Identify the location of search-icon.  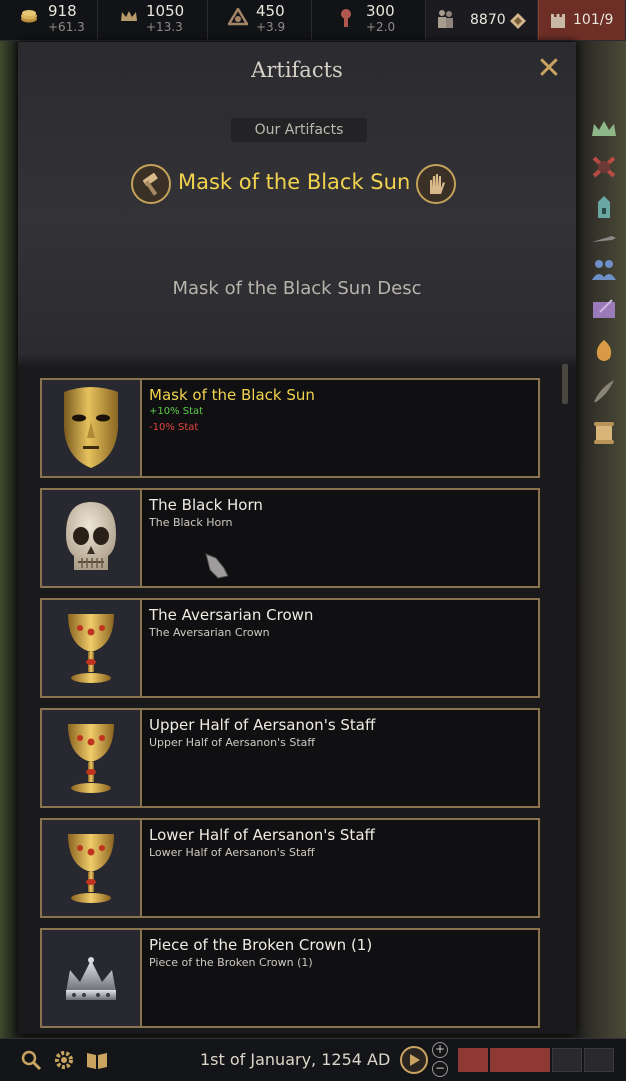
(31, 1060).